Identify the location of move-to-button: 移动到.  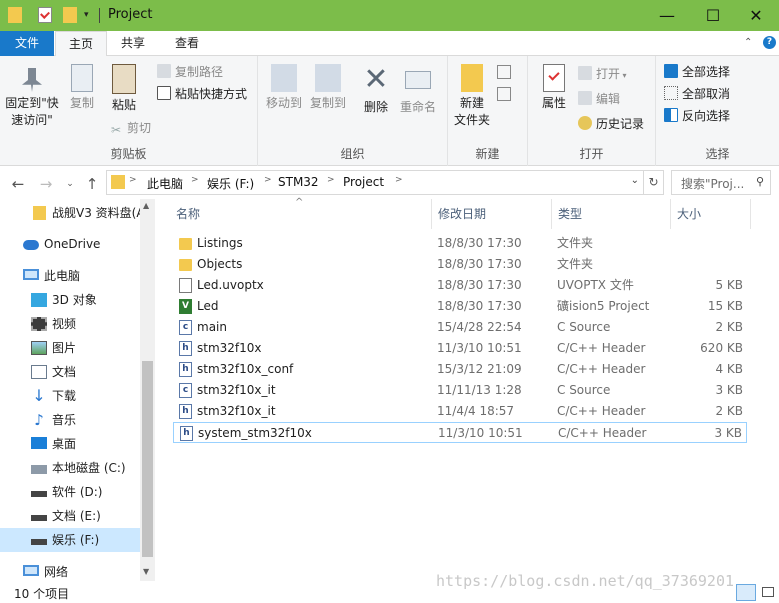
(284, 88).